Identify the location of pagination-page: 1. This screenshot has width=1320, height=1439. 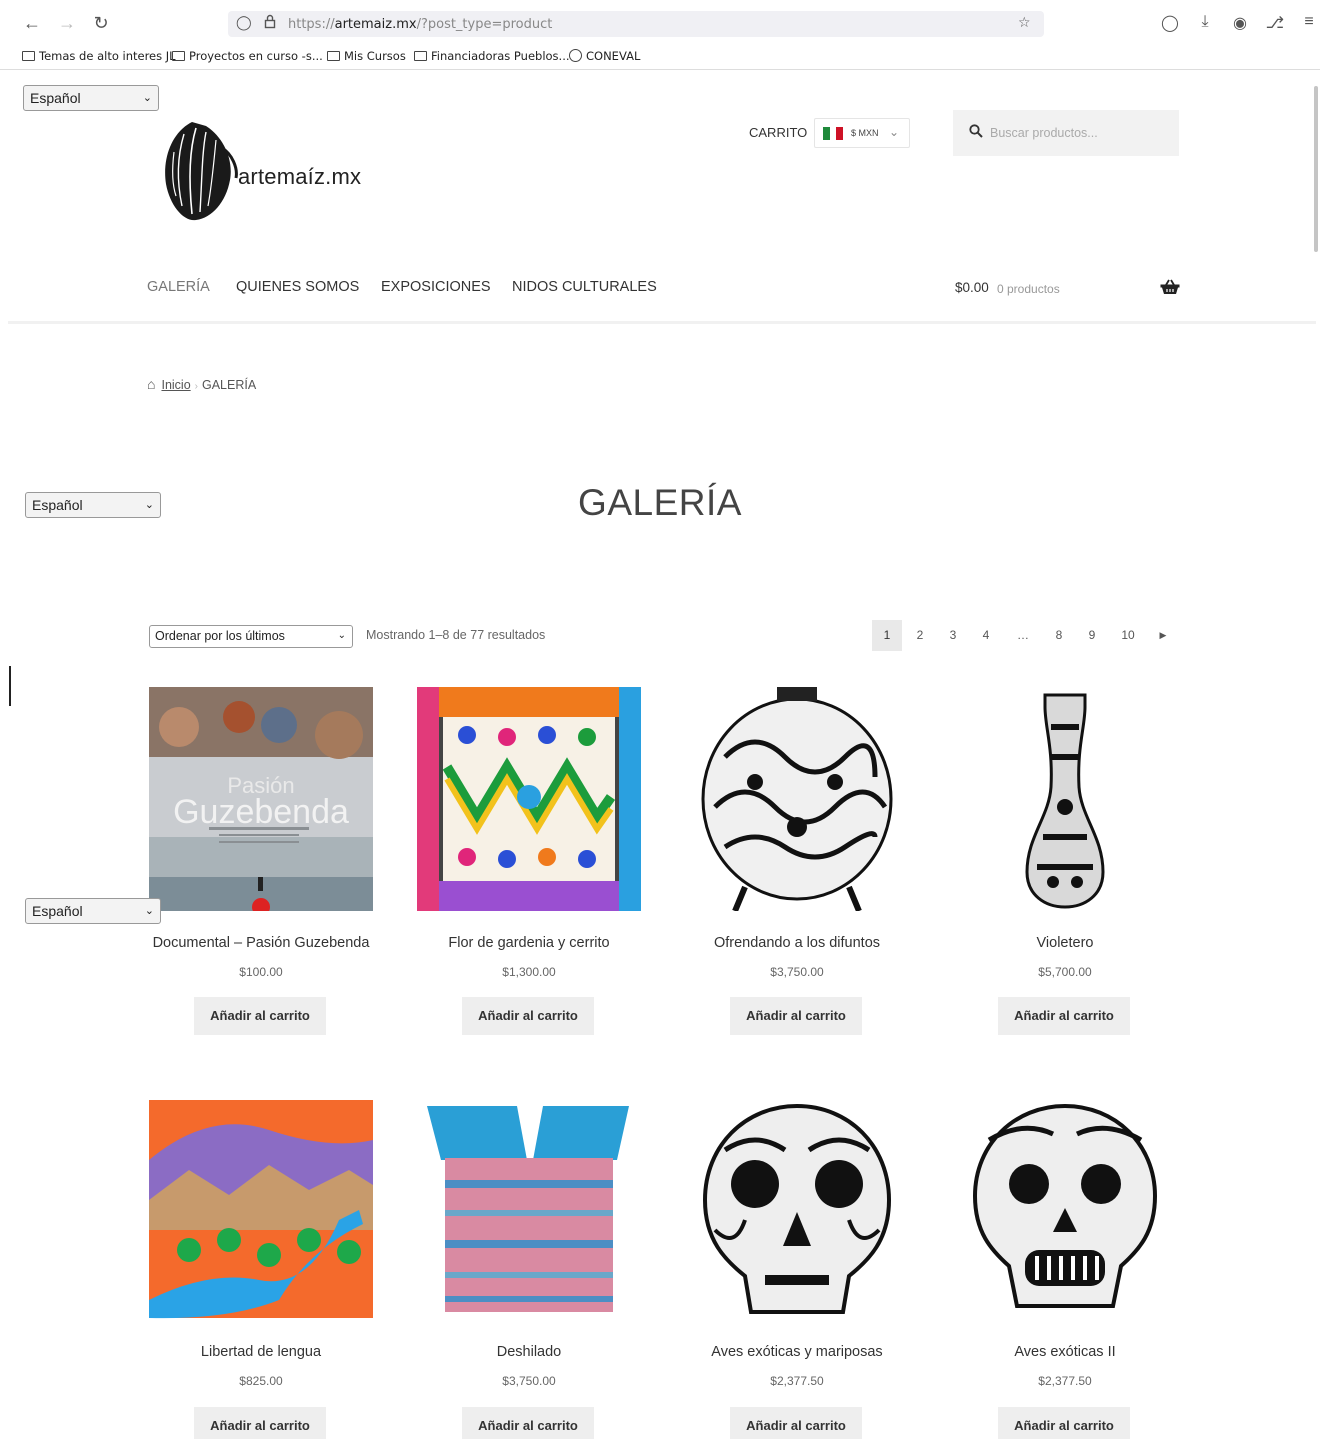
(887, 635).